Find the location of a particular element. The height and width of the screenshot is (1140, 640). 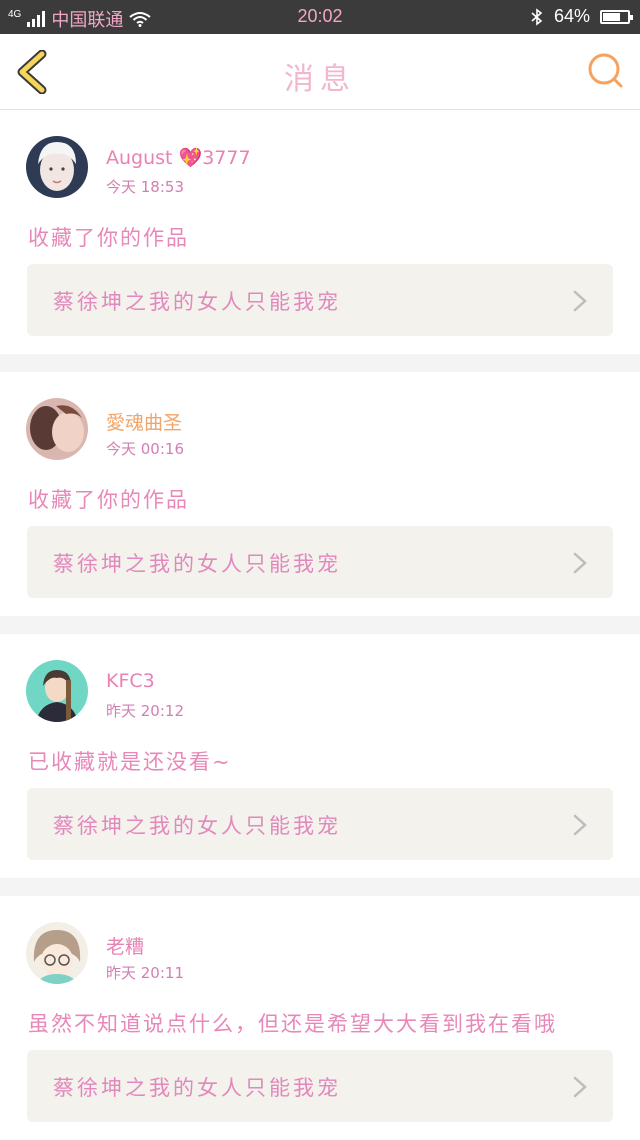

status-bar: 4G 中国联通 20:02 64% is located at coordinates (320, 17).